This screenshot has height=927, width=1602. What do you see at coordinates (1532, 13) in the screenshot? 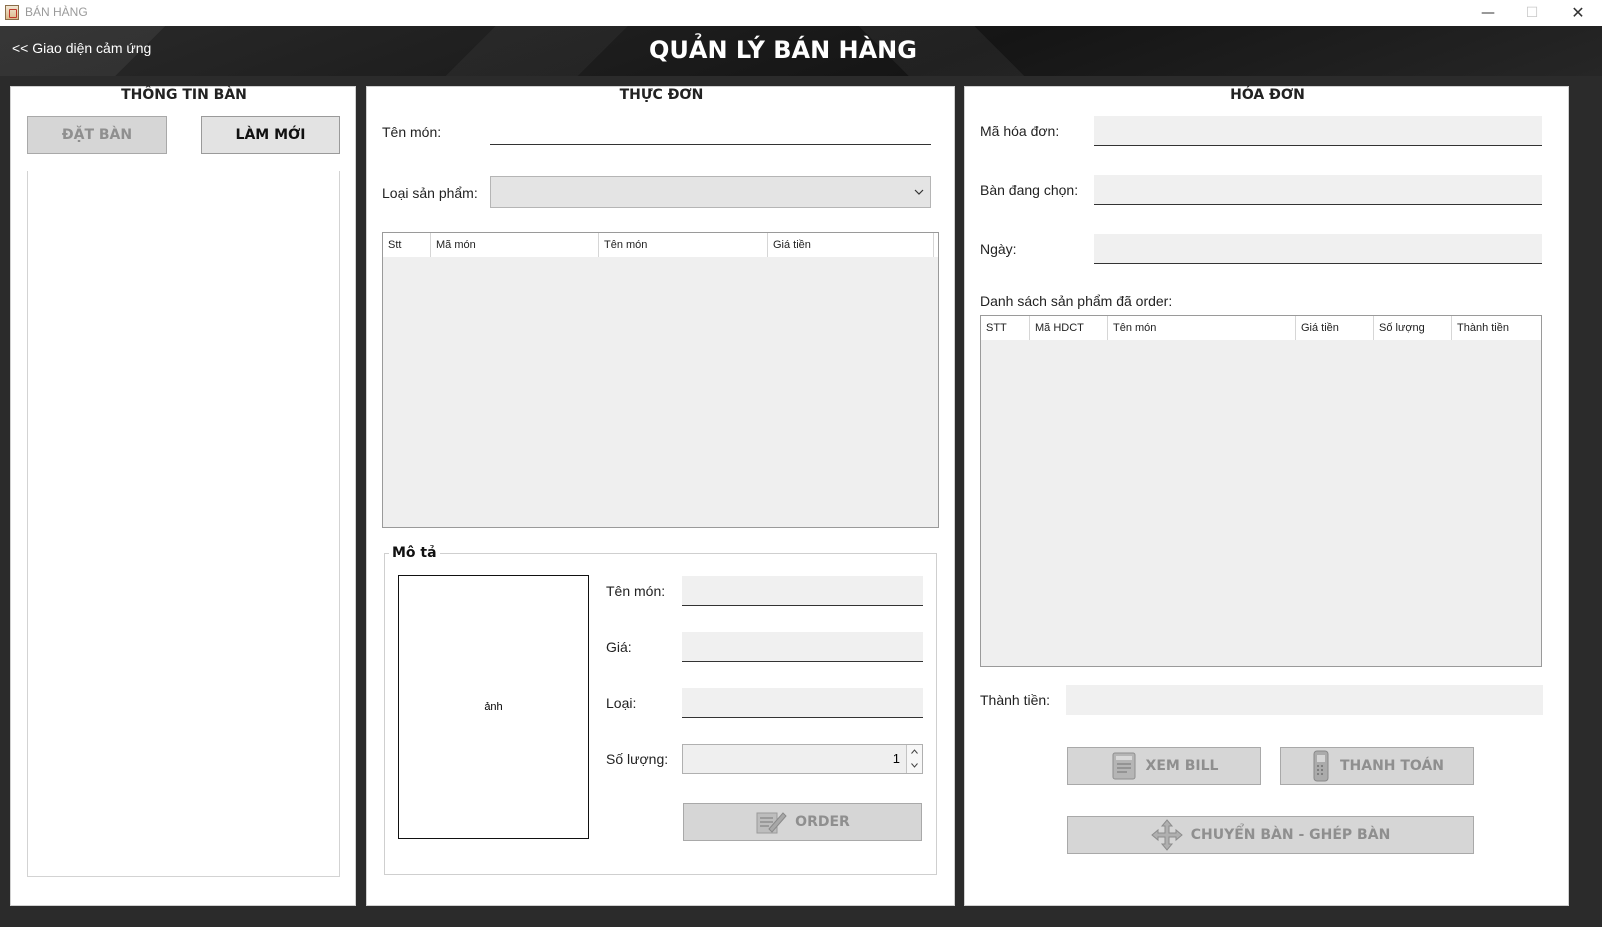
I see `maximize-button: ☐` at bounding box center [1532, 13].